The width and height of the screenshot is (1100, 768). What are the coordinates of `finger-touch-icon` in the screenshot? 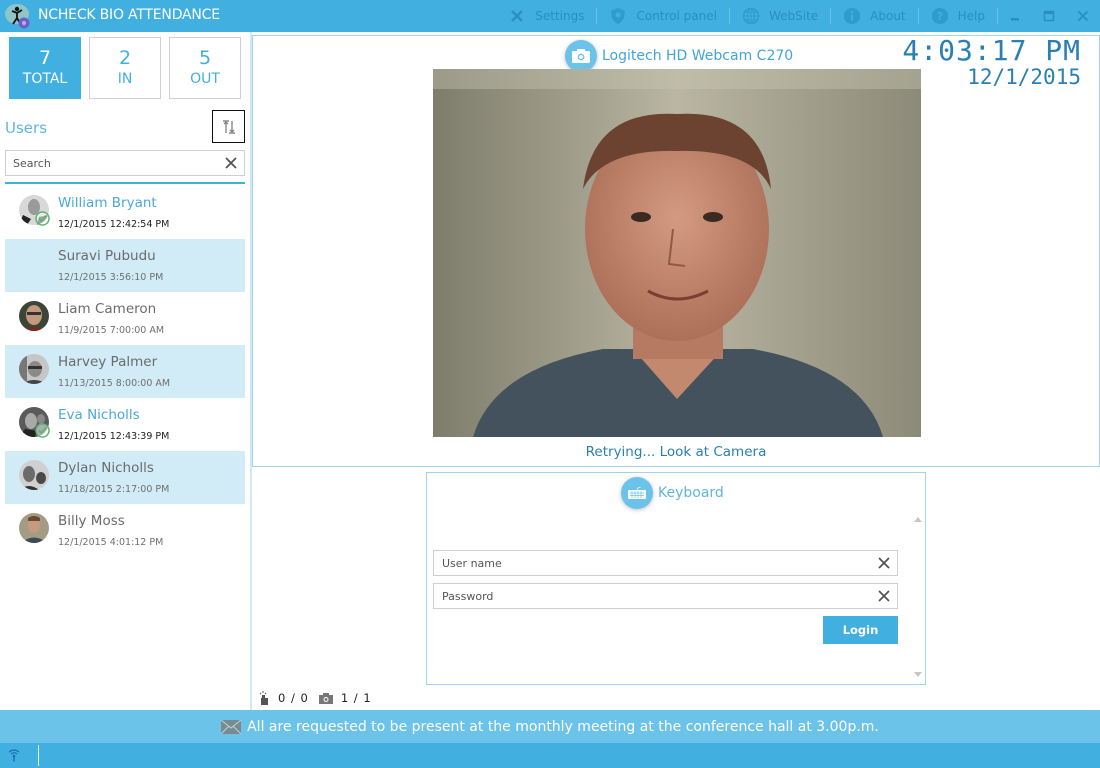 It's located at (263, 698).